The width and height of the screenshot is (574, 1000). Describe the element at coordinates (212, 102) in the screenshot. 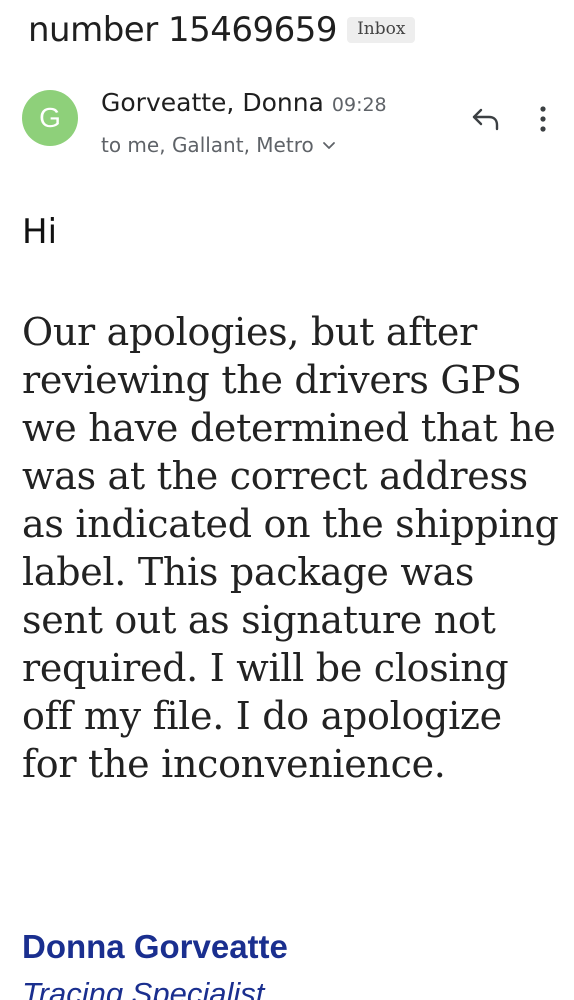

I see `sender-name: Gorveatte, Donna` at that location.